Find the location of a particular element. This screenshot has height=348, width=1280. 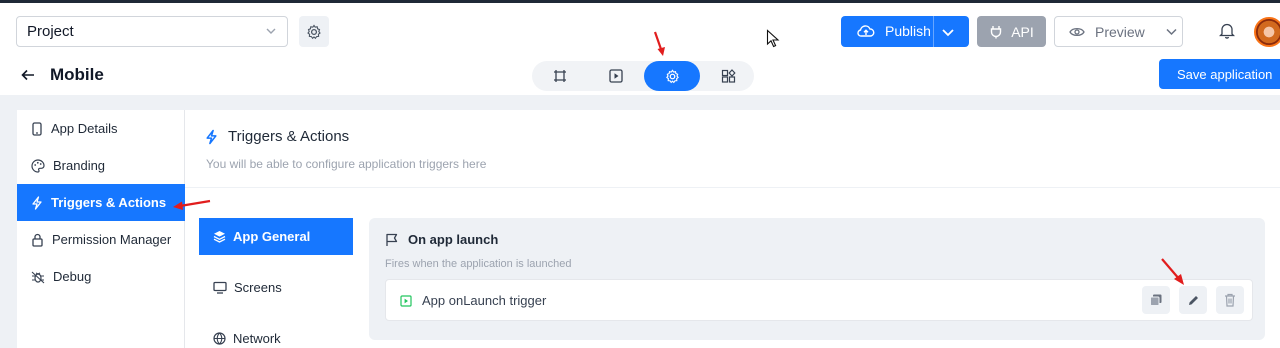

copy-icon is located at coordinates (1156, 300).